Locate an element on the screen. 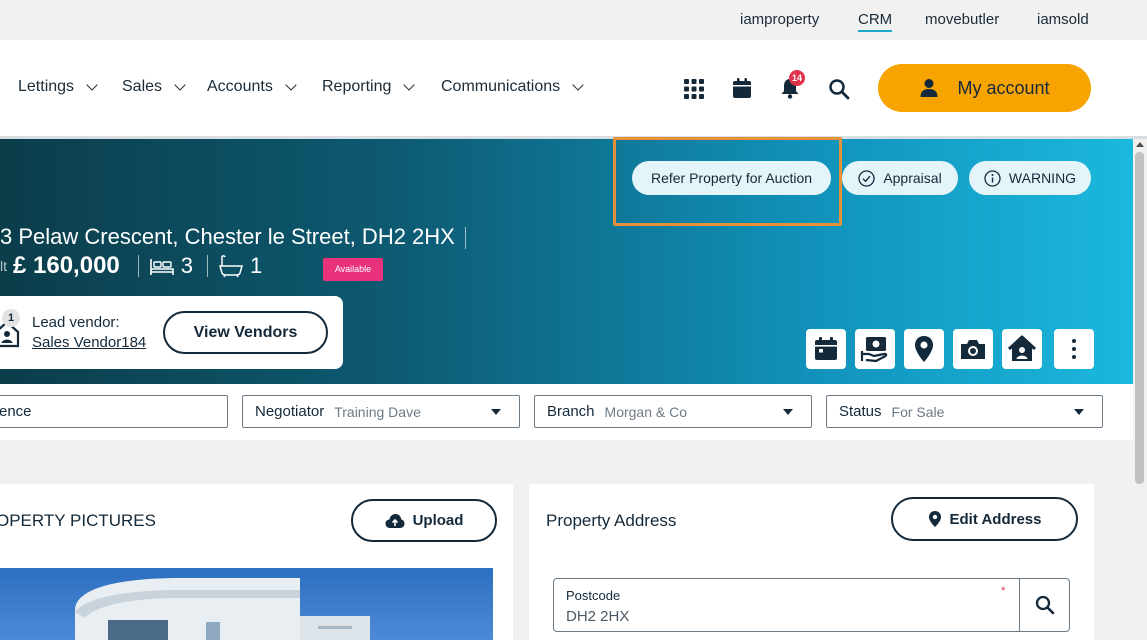 Image resolution: width=1147 pixels, height=640 pixels. postcode-search-button is located at coordinates (1044, 605).